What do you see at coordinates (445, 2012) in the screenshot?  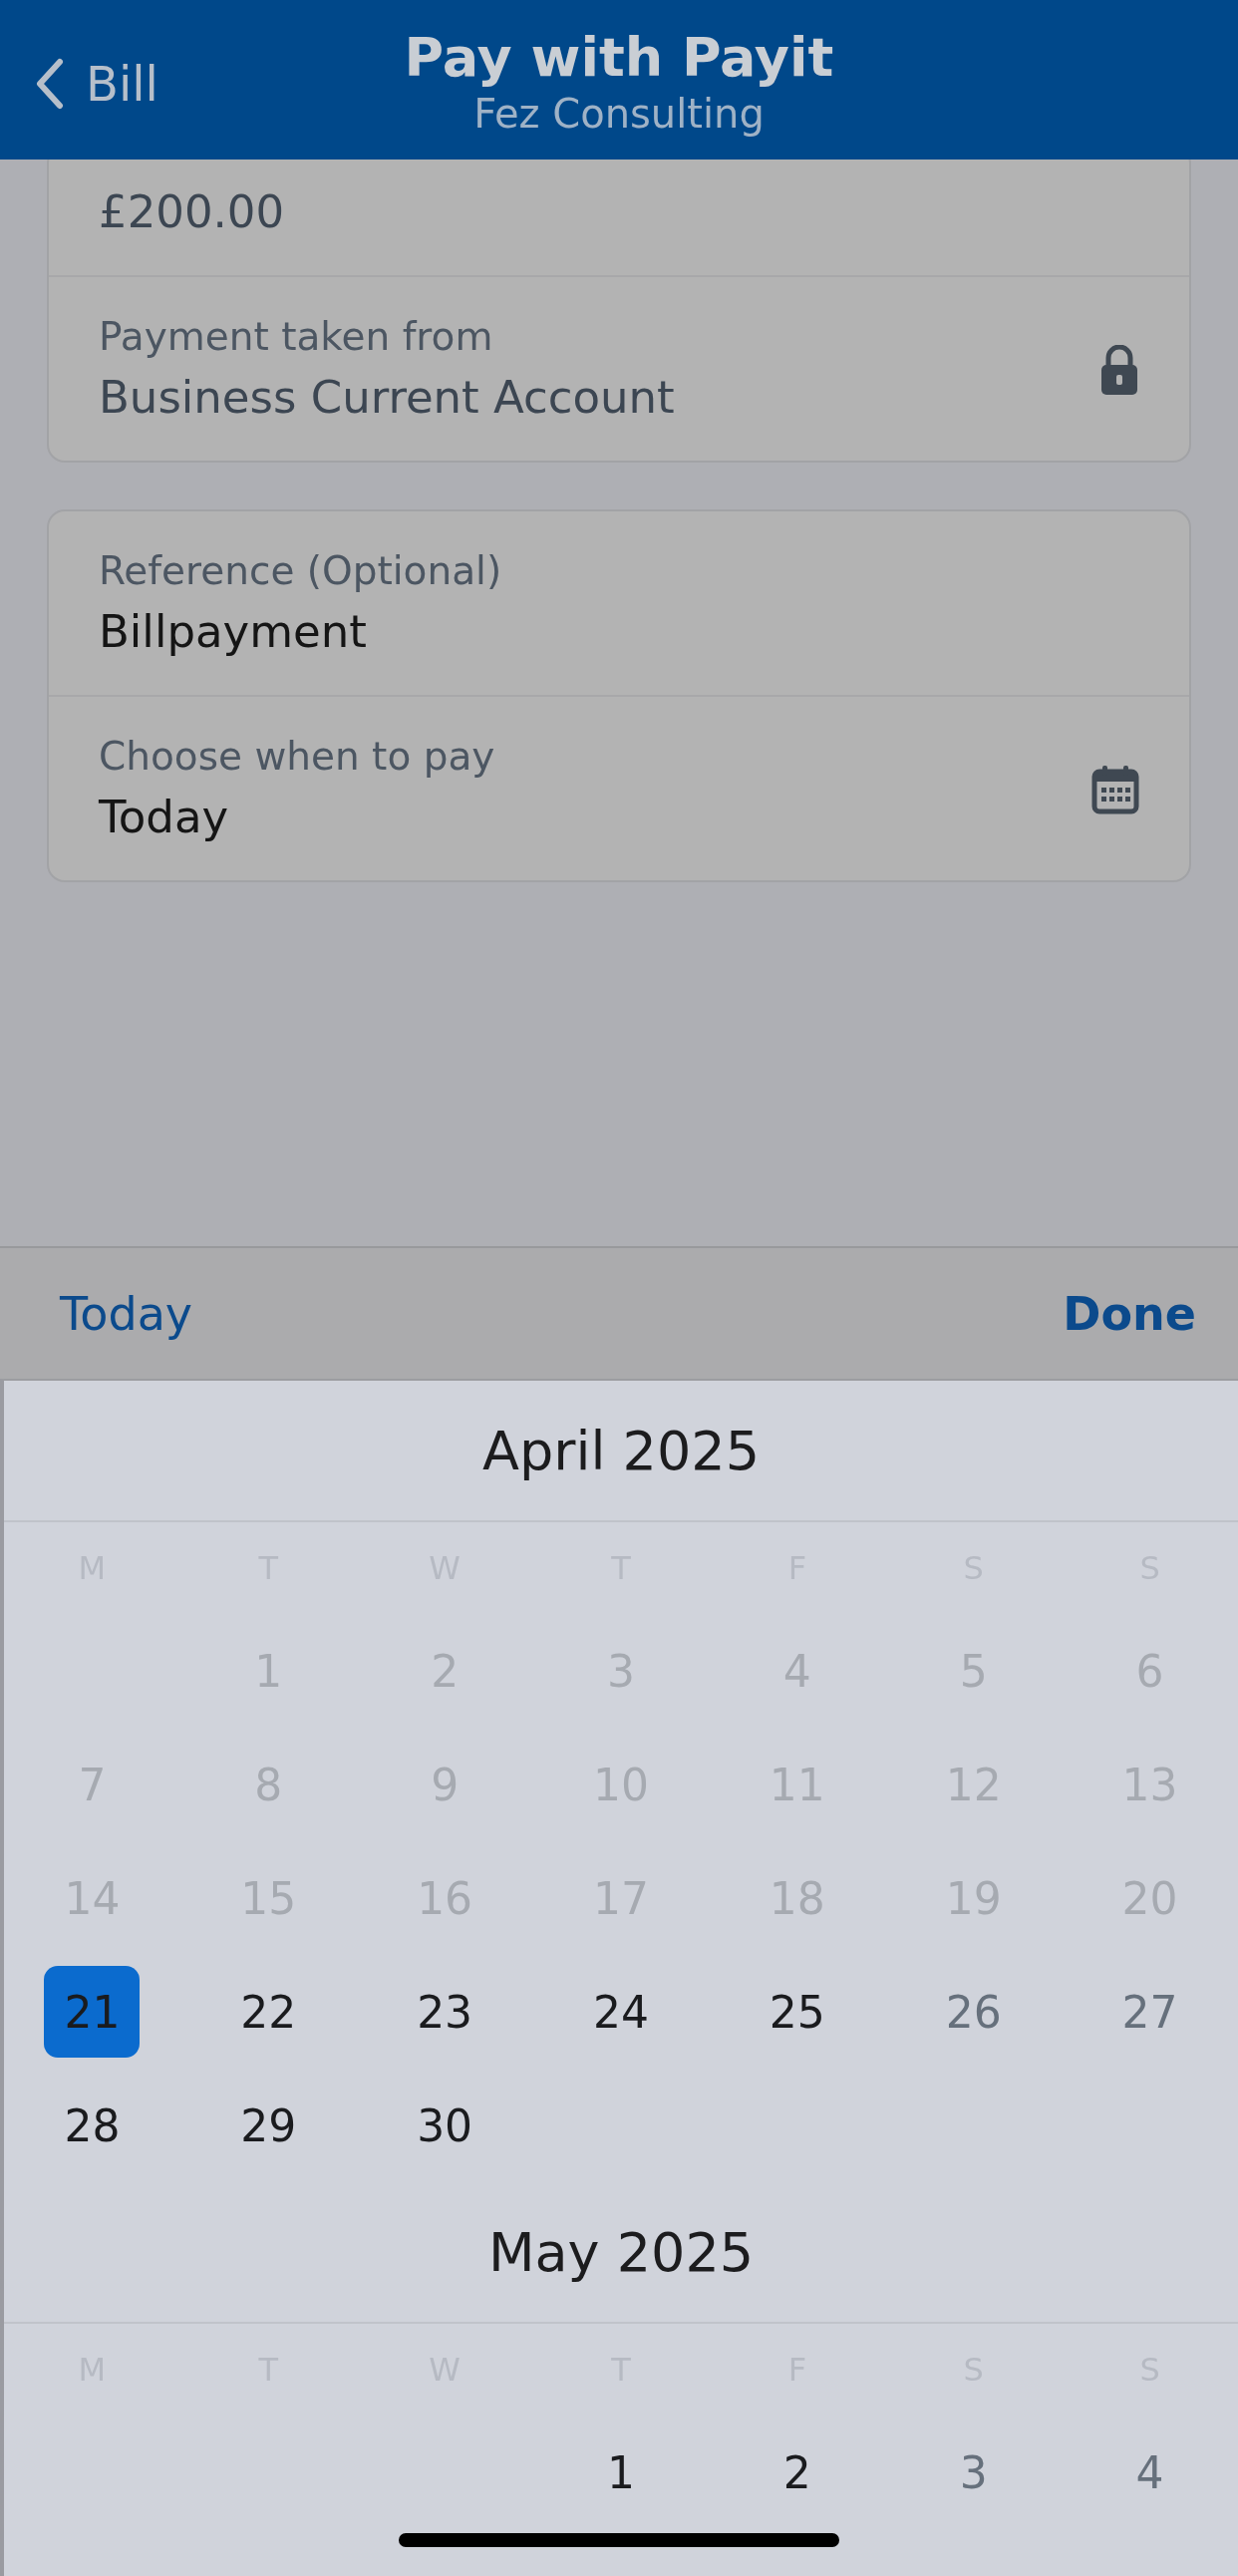 I see `calendar-day: 23` at bounding box center [445, 2012].